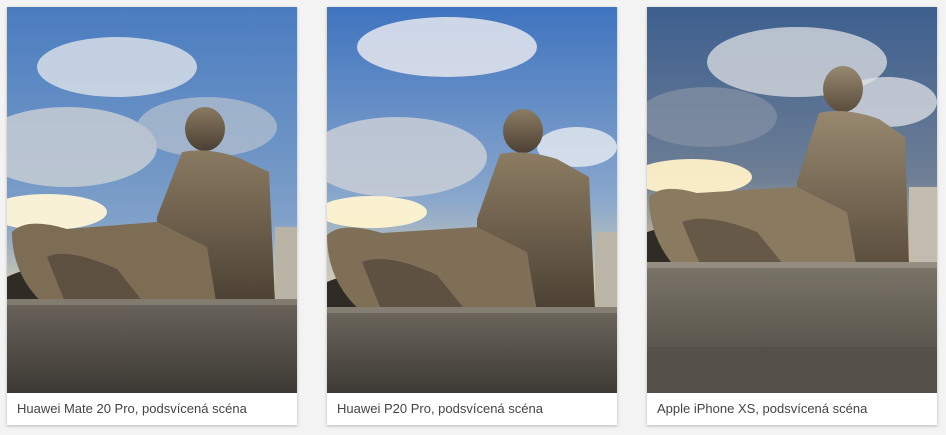 Image resolution: width=946 pixels, height=435 pixels. Describe the element at coordinates (132, 408) in the screenshot. I see `photo-caption: Huawei Mate 20 Pro, podsvícená scéna` at that location.